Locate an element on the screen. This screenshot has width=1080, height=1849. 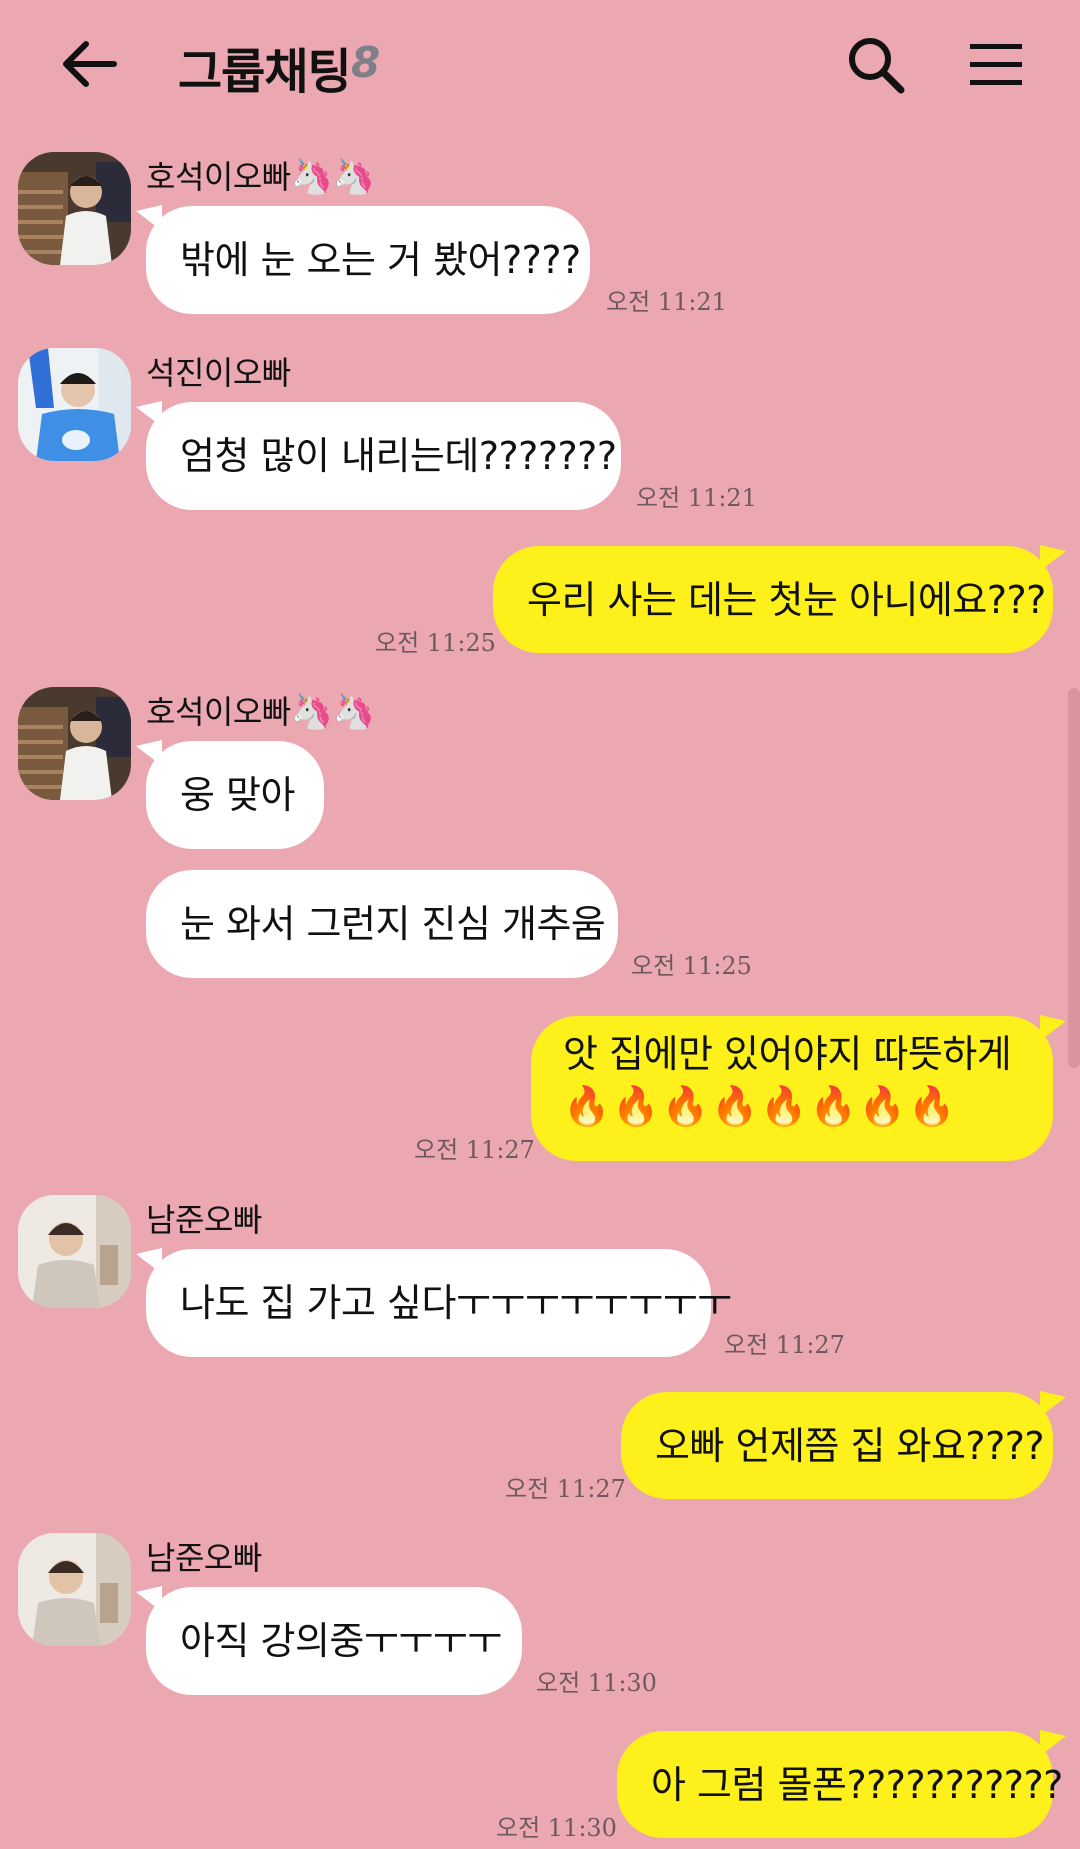
avatar-seokjin is located at coordinates (74, 404).